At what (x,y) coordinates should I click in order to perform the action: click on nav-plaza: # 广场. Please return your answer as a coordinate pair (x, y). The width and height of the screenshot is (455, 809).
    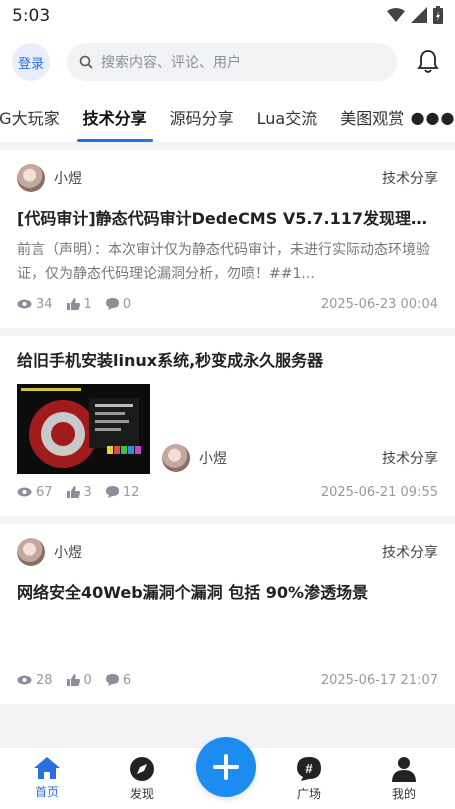
    Looking at the image, I should click on (309, 779).